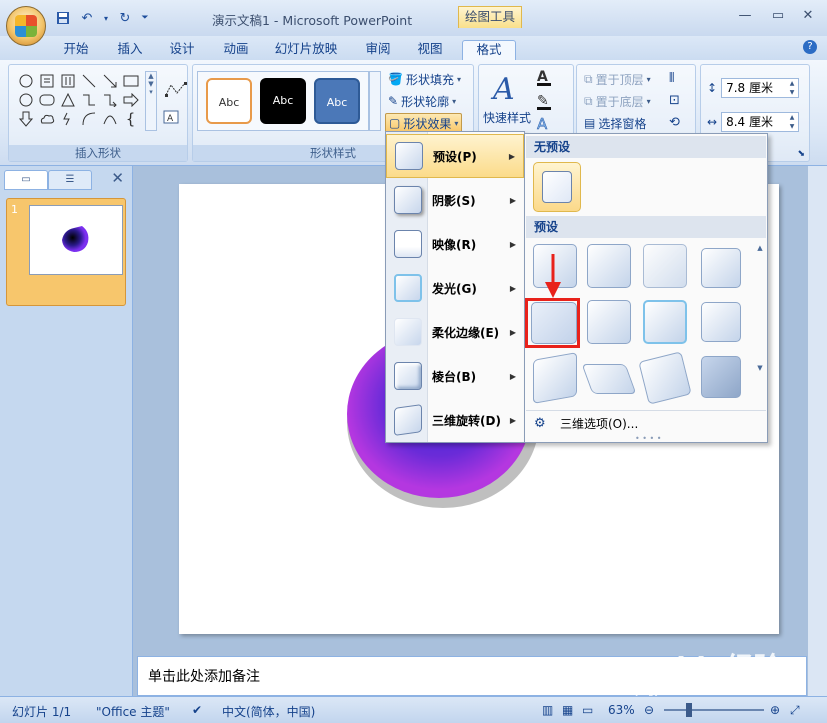 This screenshot has width=827, height=723. Describe the element at coordinates (70, 180) in the screenshot. I see `outline-tab: ☰` at that location.